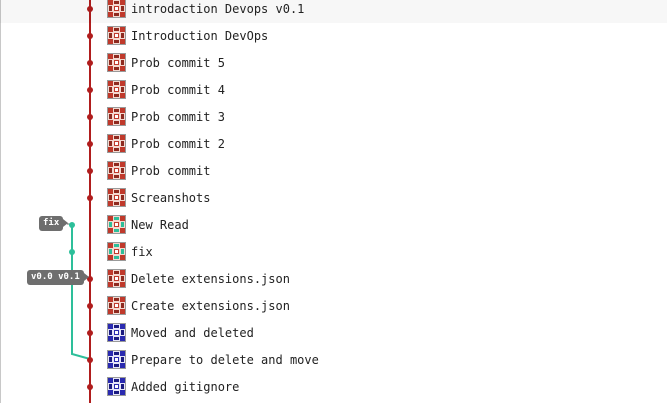 The image size is (667, 403). Describe the element at coordinates (218, 9) in the screenshot. I see `commit-message: introdaction Devops v0.1` at that location.